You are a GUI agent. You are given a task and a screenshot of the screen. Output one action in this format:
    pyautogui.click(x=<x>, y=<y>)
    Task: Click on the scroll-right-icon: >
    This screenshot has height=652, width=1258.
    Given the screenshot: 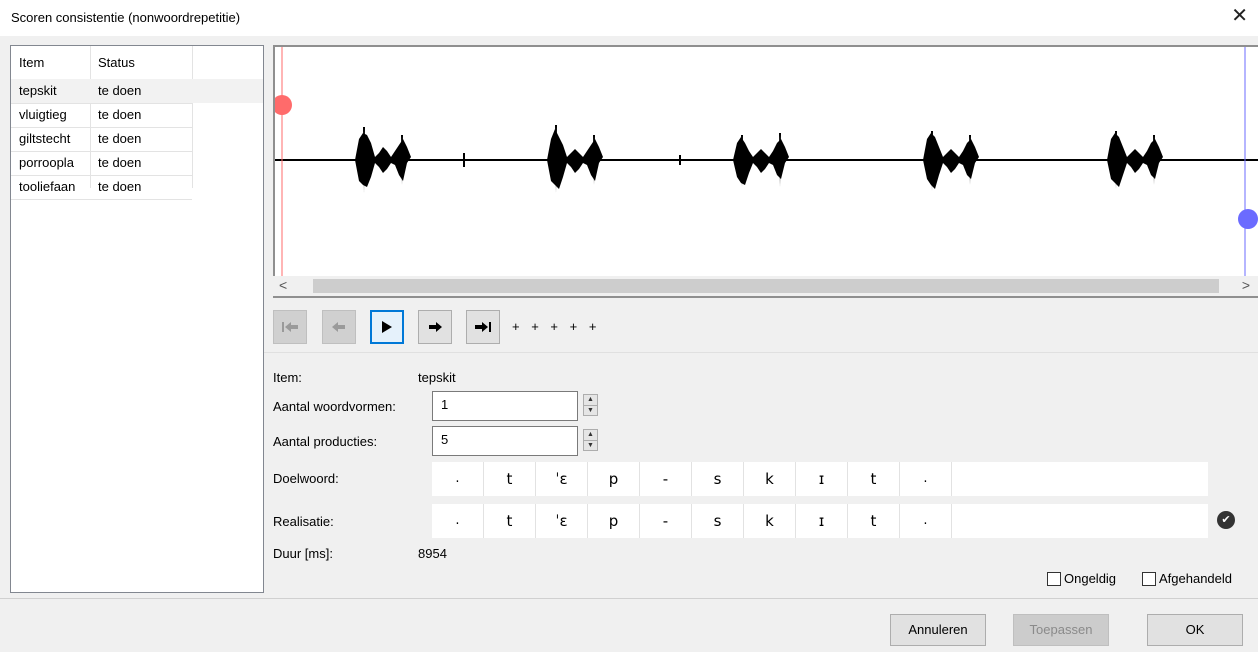 What is the action you would take?
    pyautogui.click(x=1246, y=285)
    